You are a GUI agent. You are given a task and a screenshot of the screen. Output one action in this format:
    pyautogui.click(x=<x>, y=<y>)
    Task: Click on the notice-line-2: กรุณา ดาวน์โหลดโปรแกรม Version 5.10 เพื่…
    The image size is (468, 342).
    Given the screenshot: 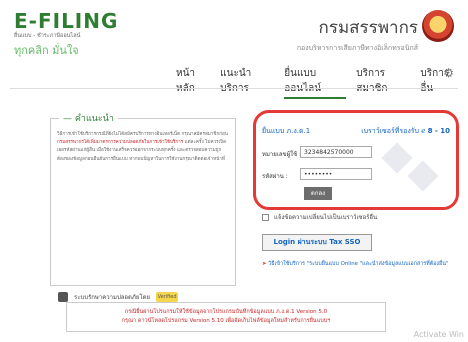 What is the action you would take?
    pyautogui.click(x=226, y=321)
    